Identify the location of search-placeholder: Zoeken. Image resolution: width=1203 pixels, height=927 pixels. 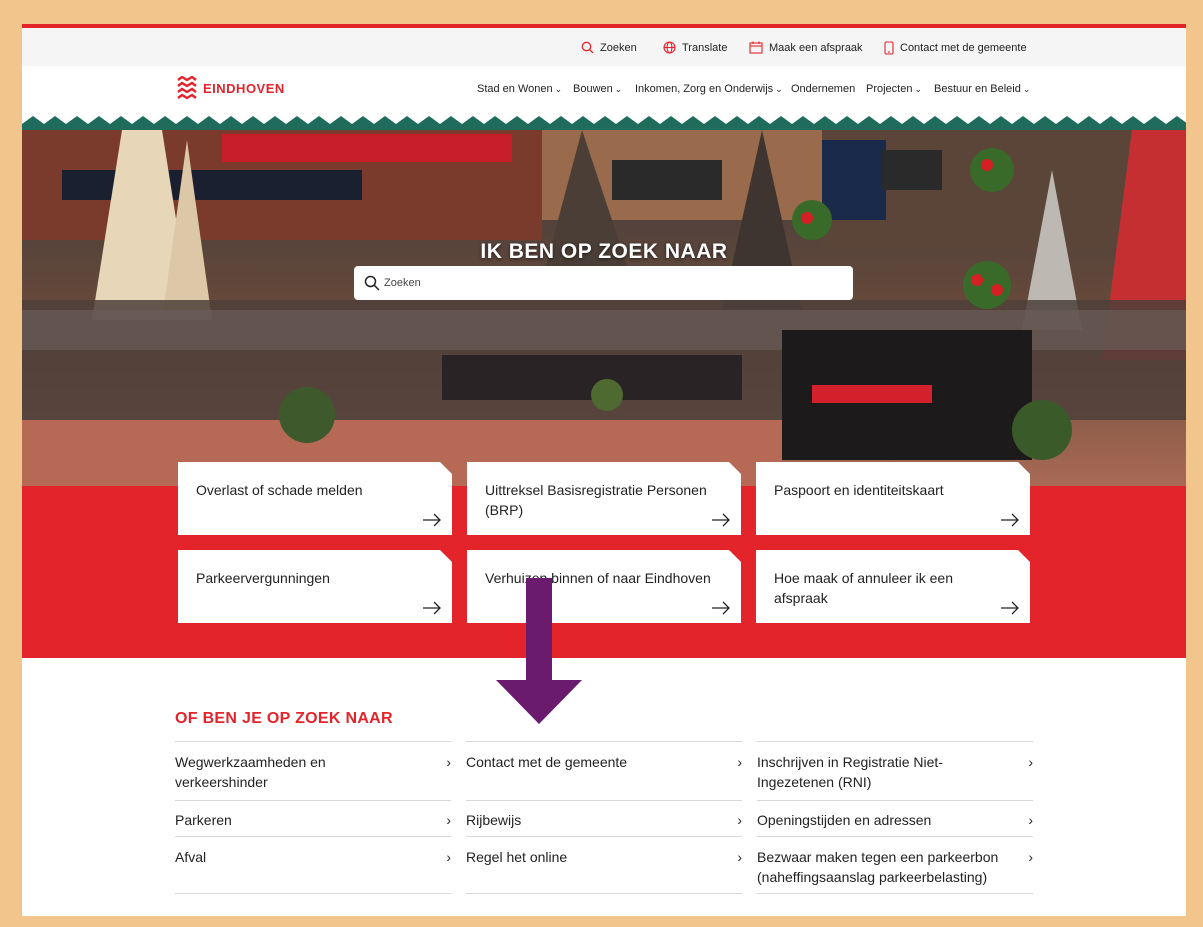
(402, 283).